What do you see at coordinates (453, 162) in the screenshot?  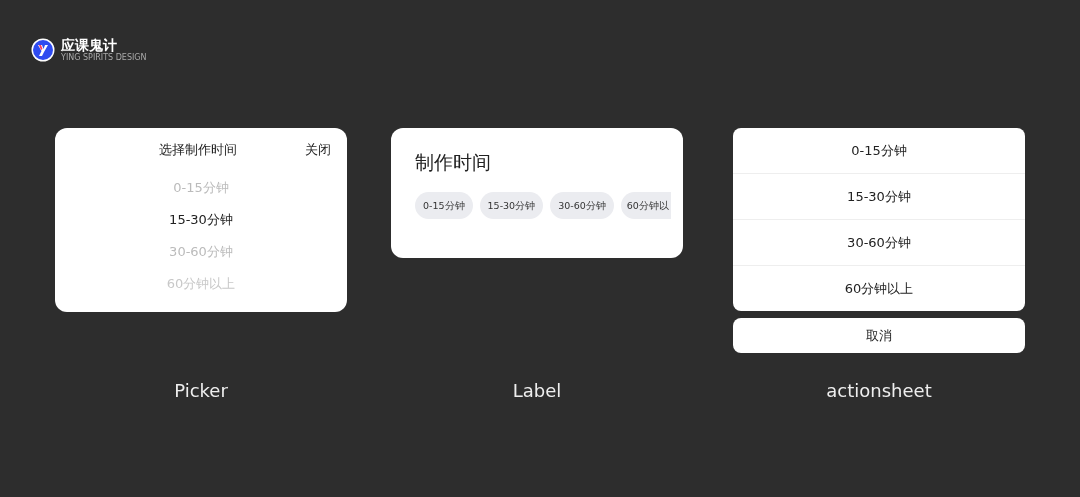 I see `label-title: 制作时间` at bounding box center [453, 162].